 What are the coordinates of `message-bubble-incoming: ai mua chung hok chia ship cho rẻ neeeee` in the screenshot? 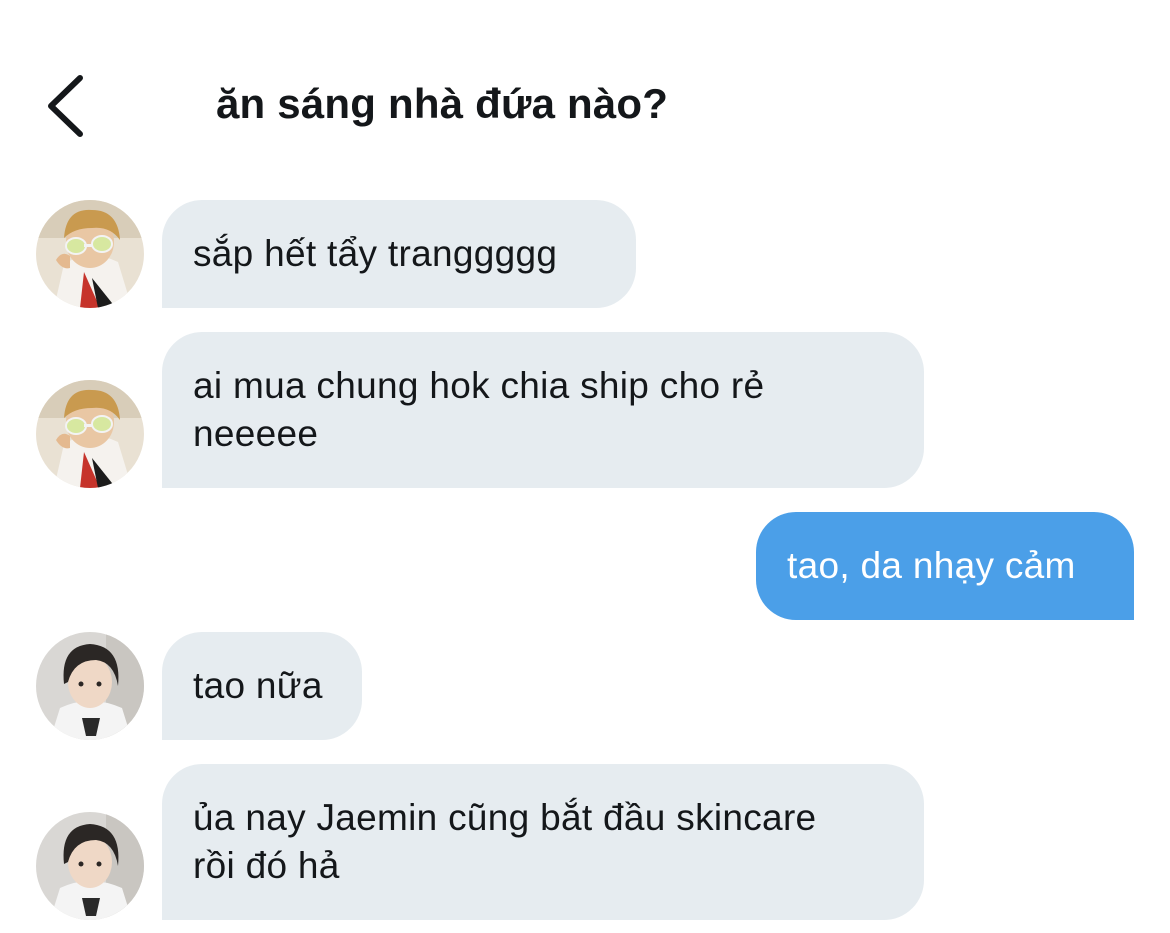 It's located at (543, 410).